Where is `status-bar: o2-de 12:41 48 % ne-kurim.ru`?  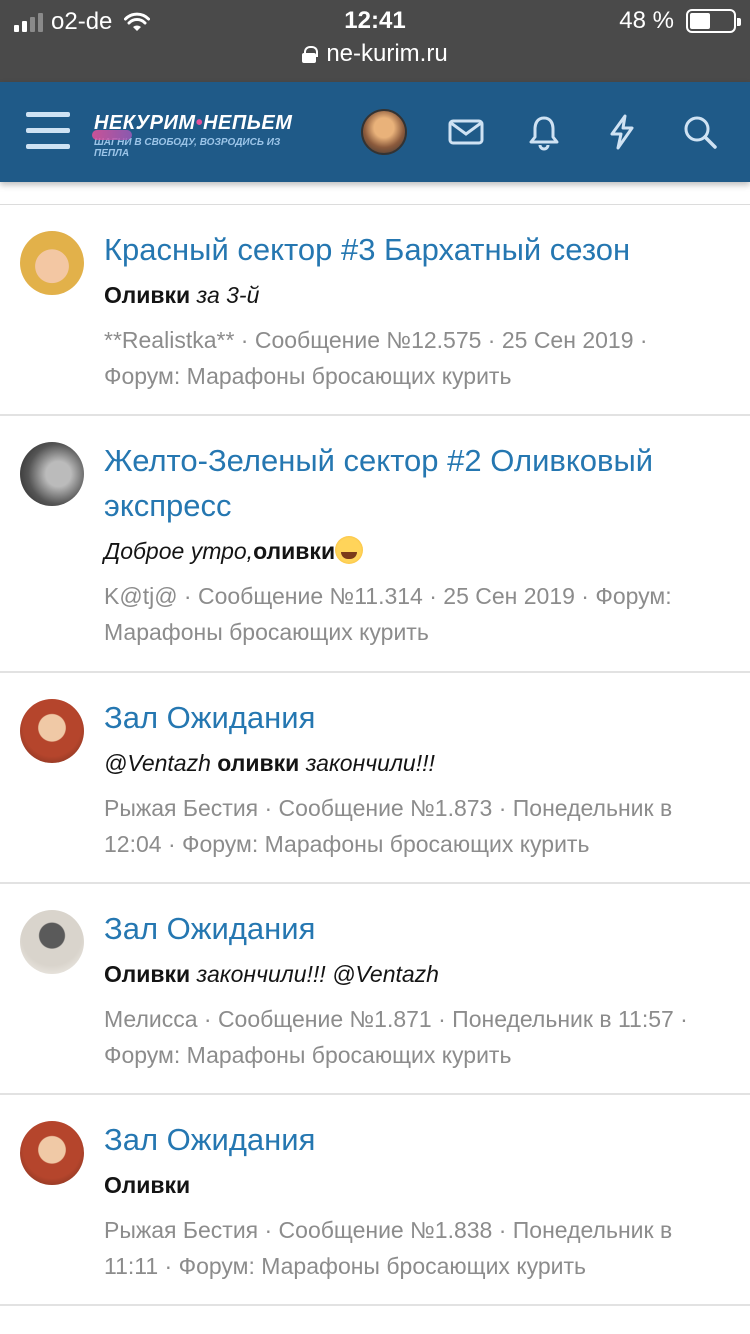
status-bar: o2-de 12:41 48 % ne-kurim.ru is located at coordinates (375, 41).